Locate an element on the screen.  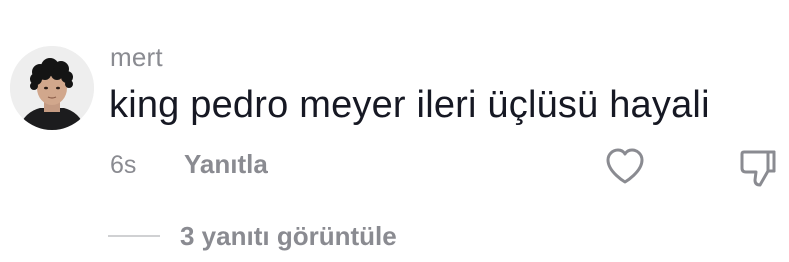
heart-outline-icon is located at coordinates (625, 166).